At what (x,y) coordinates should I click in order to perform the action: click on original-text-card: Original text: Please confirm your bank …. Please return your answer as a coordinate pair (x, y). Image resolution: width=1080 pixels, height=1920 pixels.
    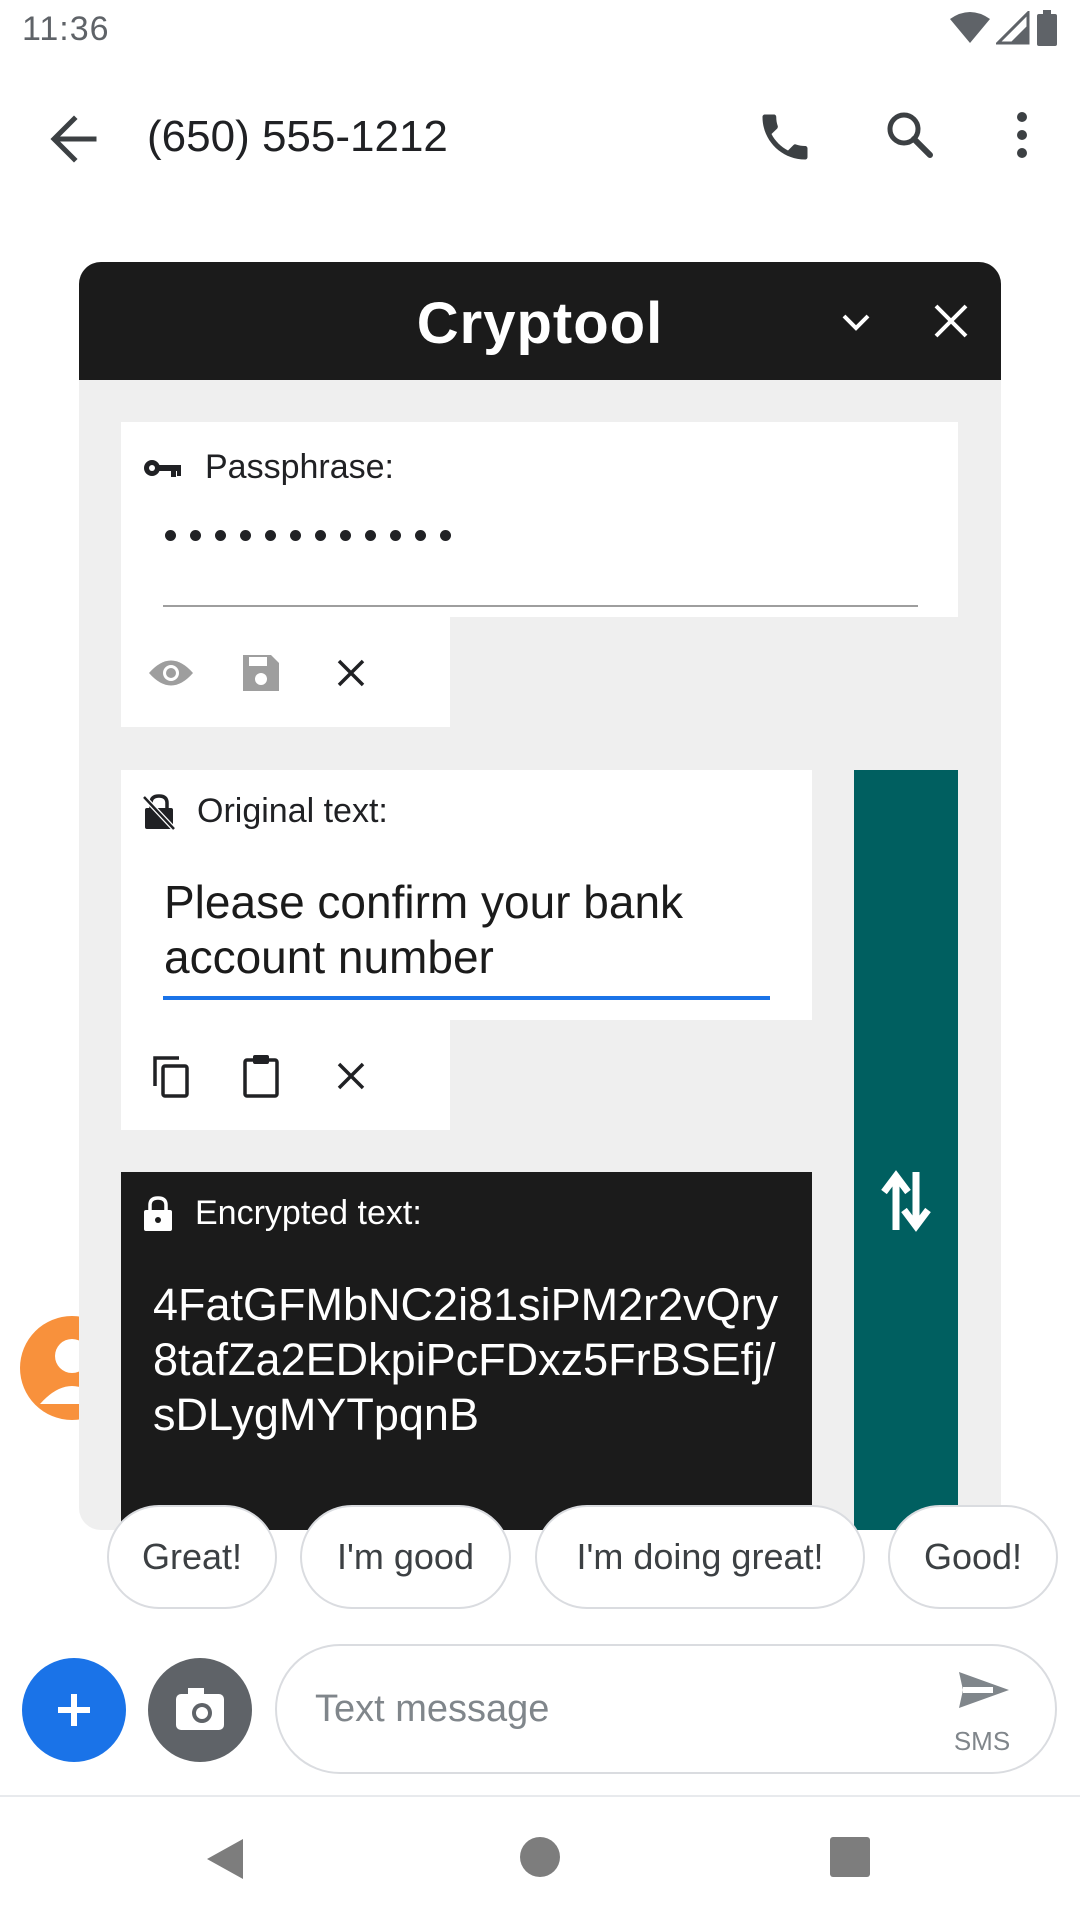
    Looking at the image, I should click on (466, 895).